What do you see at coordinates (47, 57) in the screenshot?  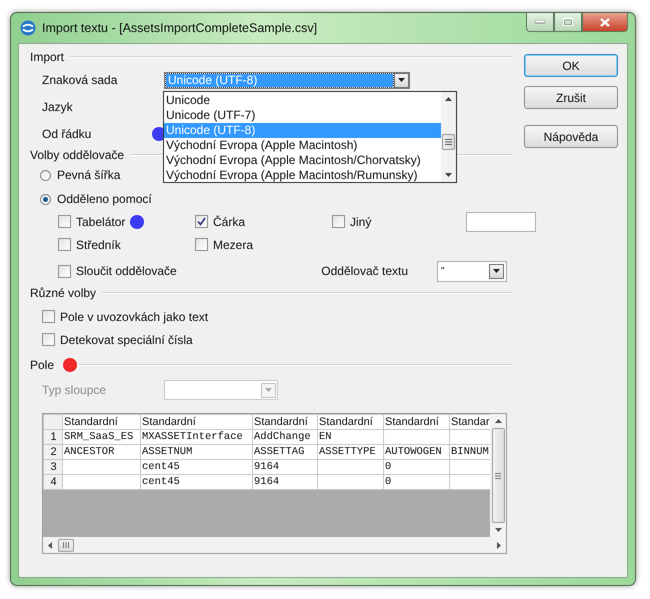 I see `section-title: Import` at bounding box center [47, 57].